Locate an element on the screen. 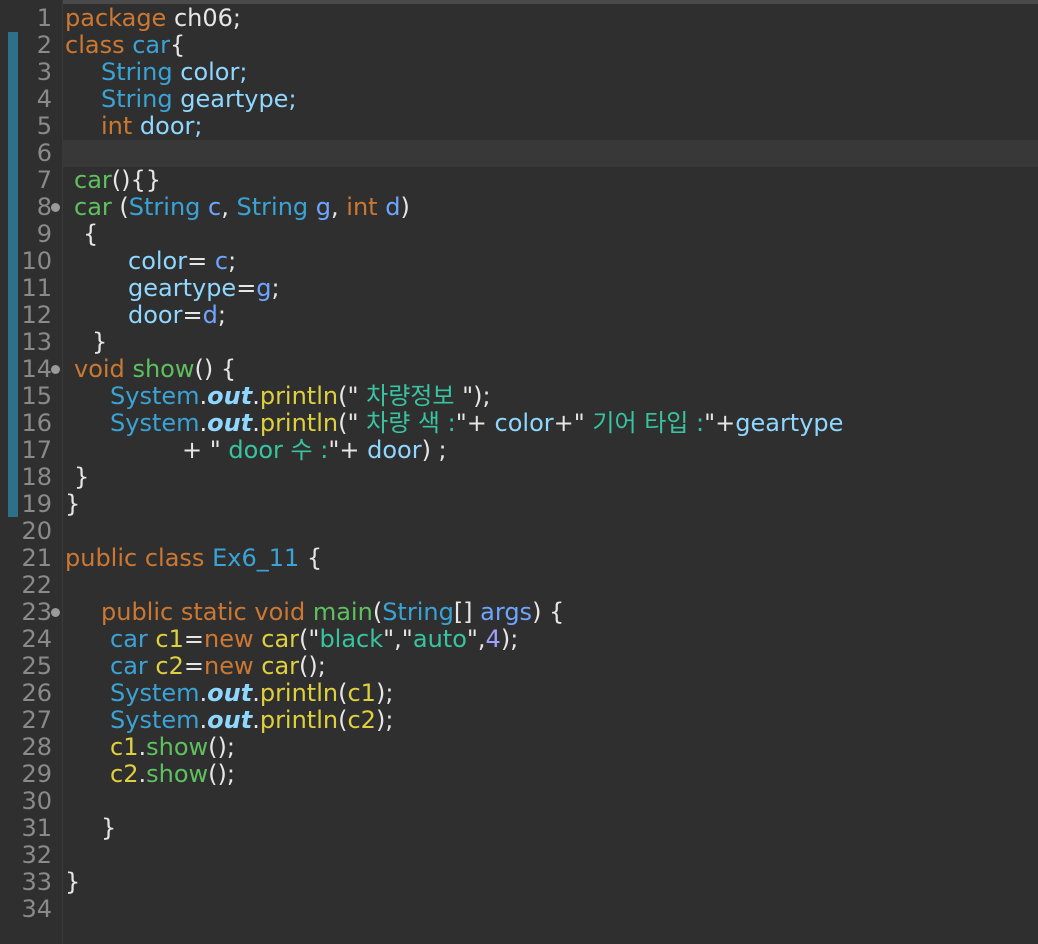 The width and height of the screenshot is (1038, 944). code-token: c2 is located at coordinates (169, 666).